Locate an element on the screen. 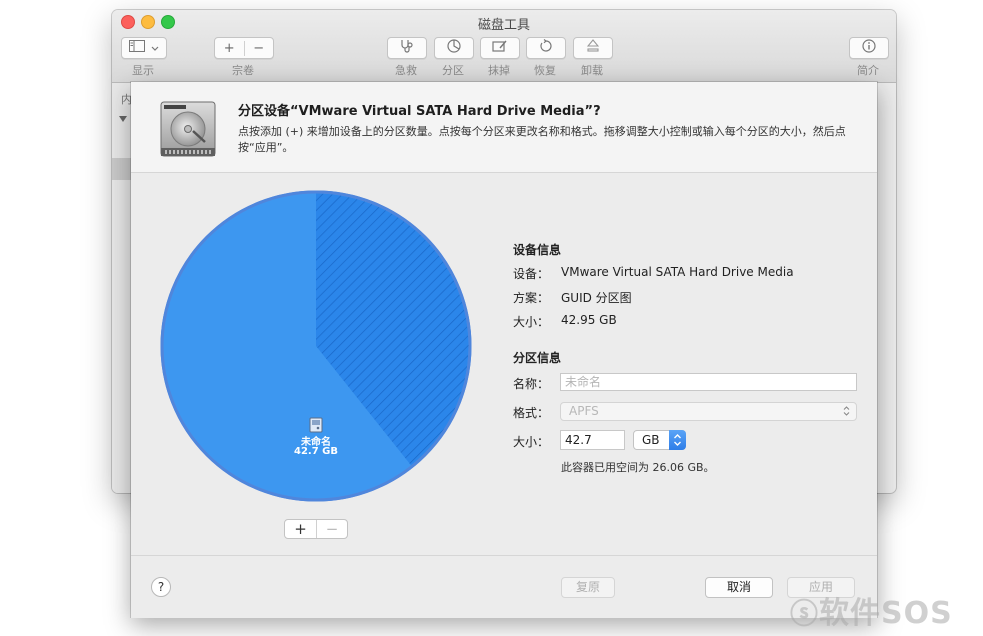 The image size is (983, 636). watermark: ⓢ软件SOS is located at coordinates (871, 610).